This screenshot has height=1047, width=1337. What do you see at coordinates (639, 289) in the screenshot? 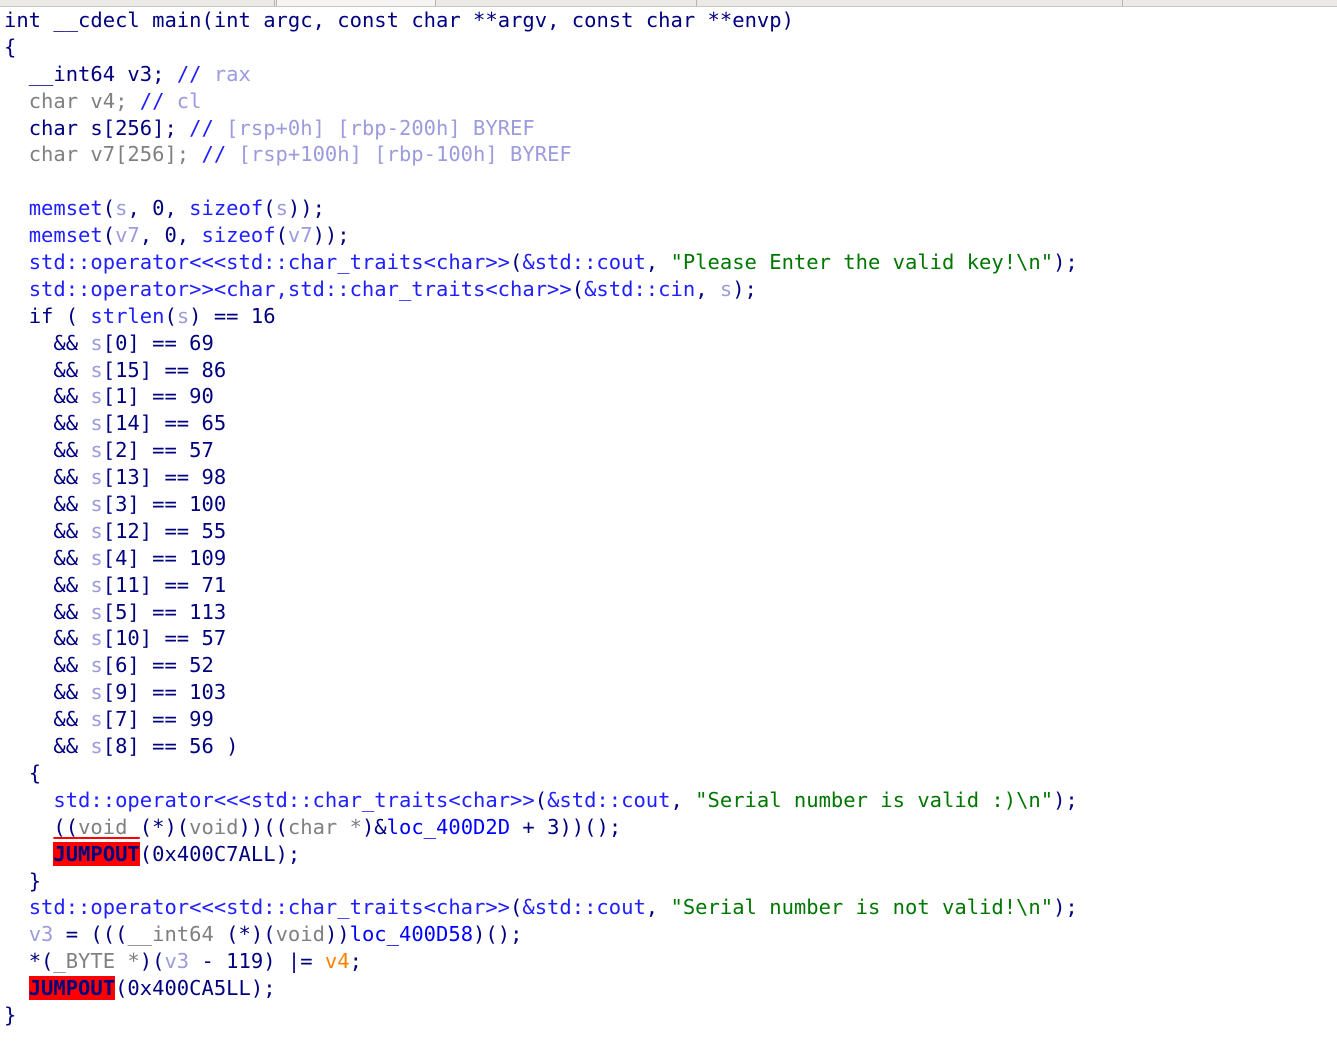
I see `function-name: &std::cin` at bounding box center [639, 289].